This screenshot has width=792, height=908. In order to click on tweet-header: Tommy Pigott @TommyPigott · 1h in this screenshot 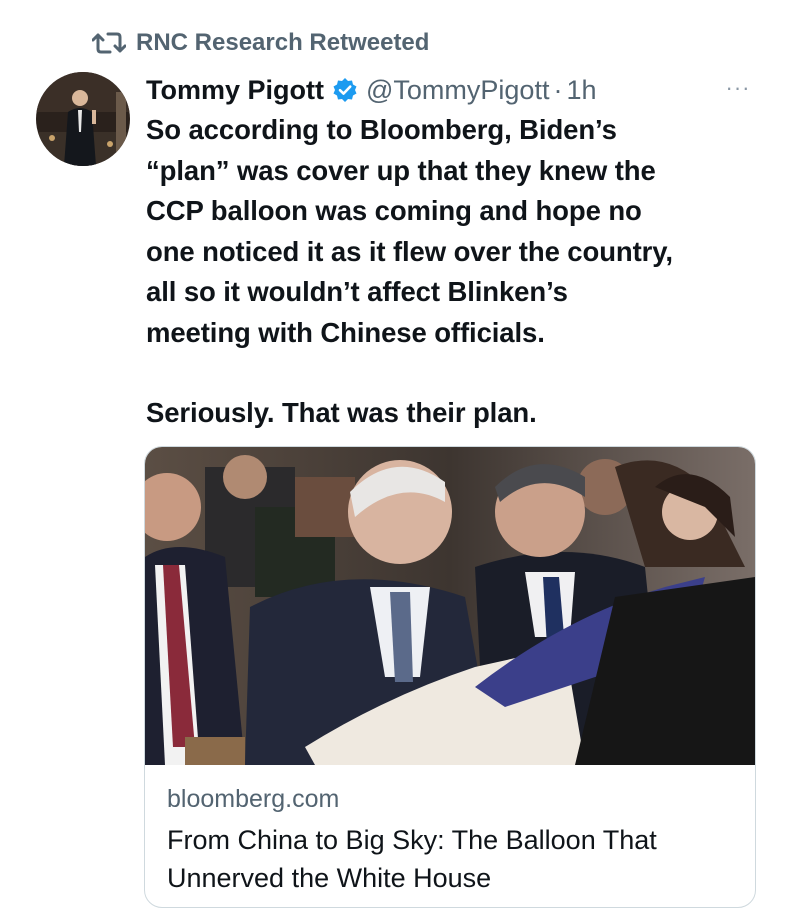, I will do `click(371, 90)`.